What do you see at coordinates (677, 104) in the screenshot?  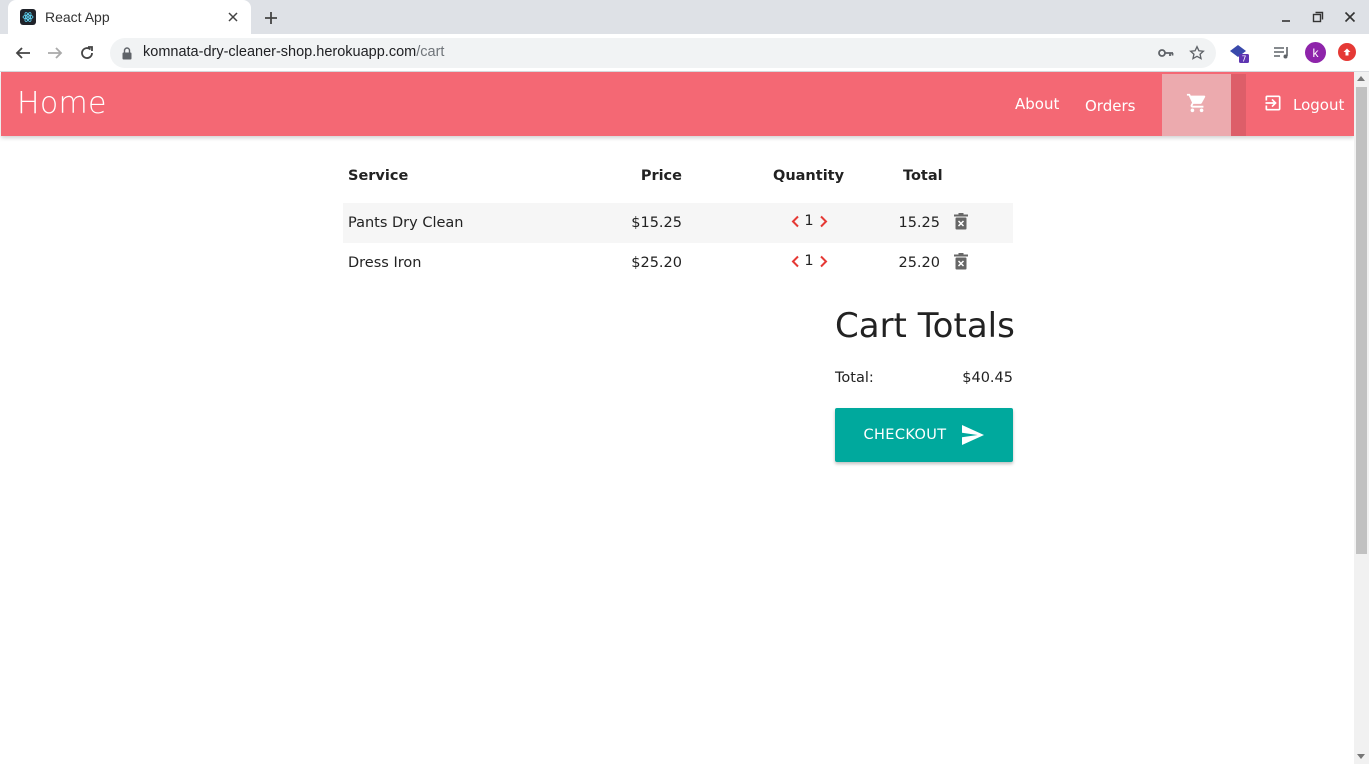 I see `app-navbar: Home About Orders Logout` at bounding box center [677, 104].